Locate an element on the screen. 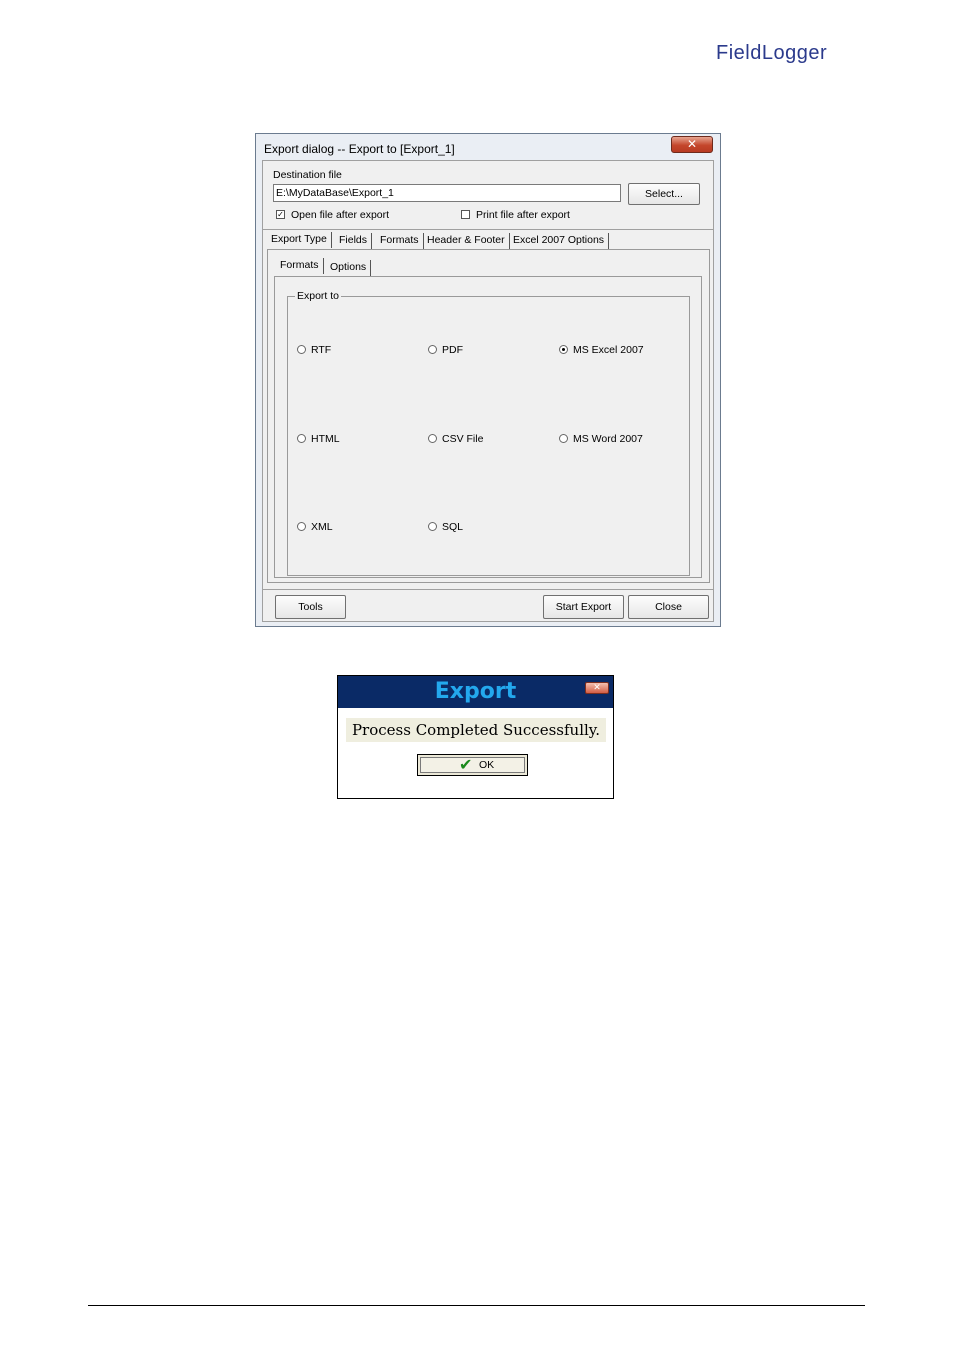  ok-button-face: ✔ OK is located at coordinates (472, 764).